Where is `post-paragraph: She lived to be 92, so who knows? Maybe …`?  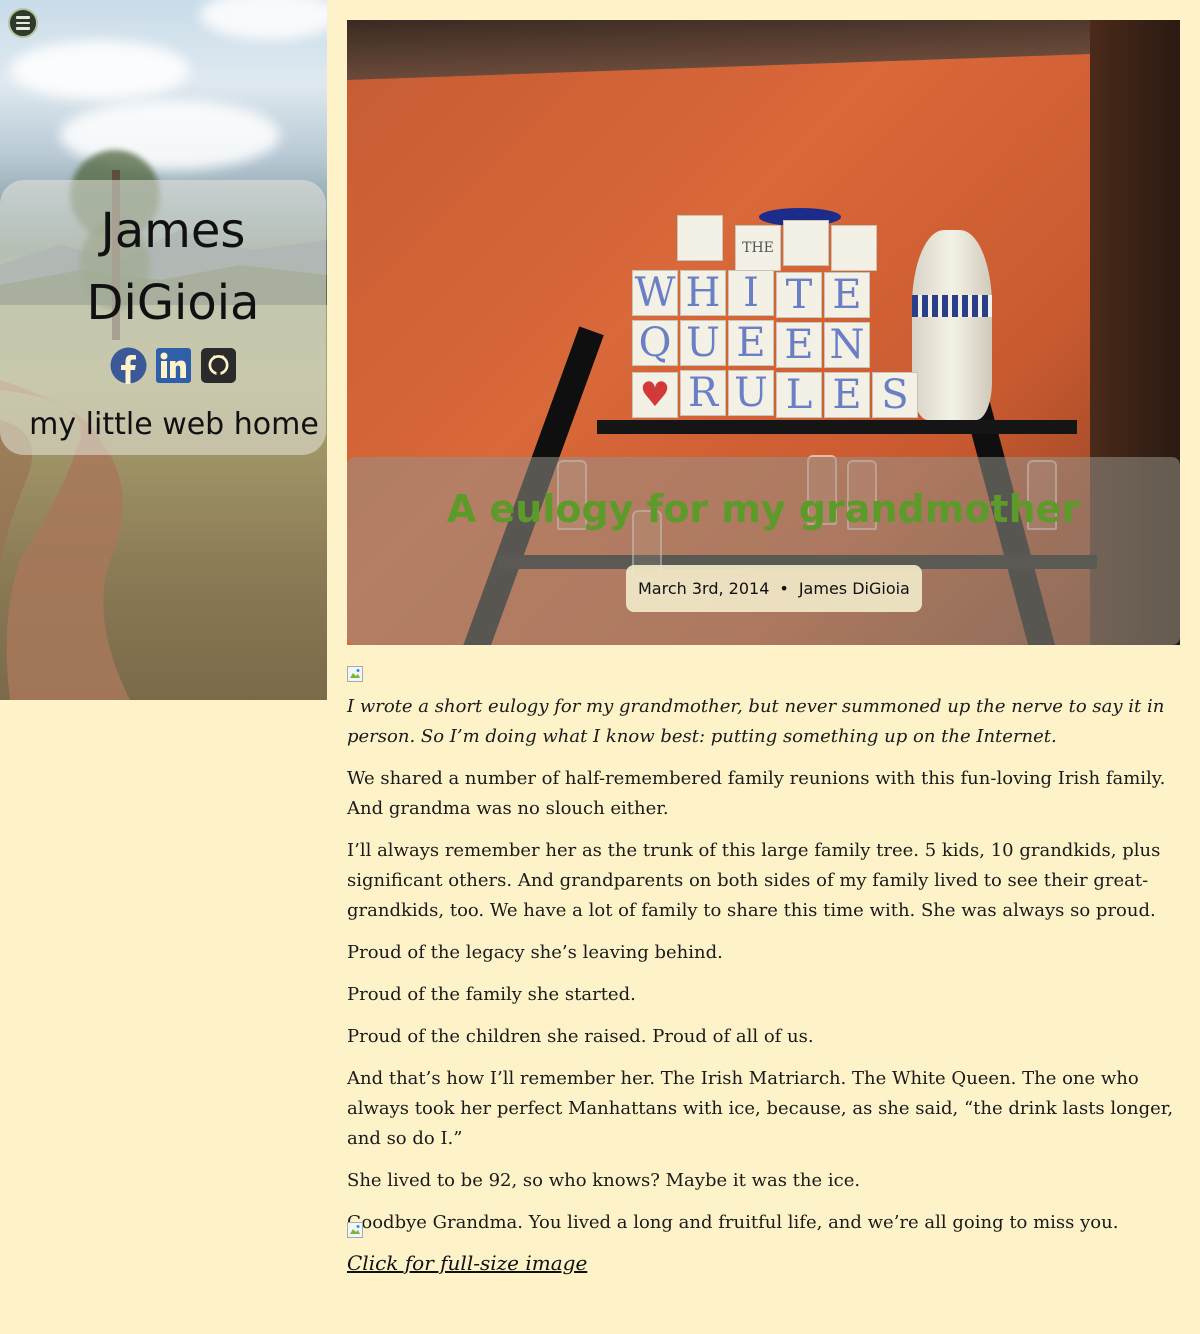
post-paragraph: She lived to be 92, so who knows? Maybe … is located at coordinates (604, 1180).